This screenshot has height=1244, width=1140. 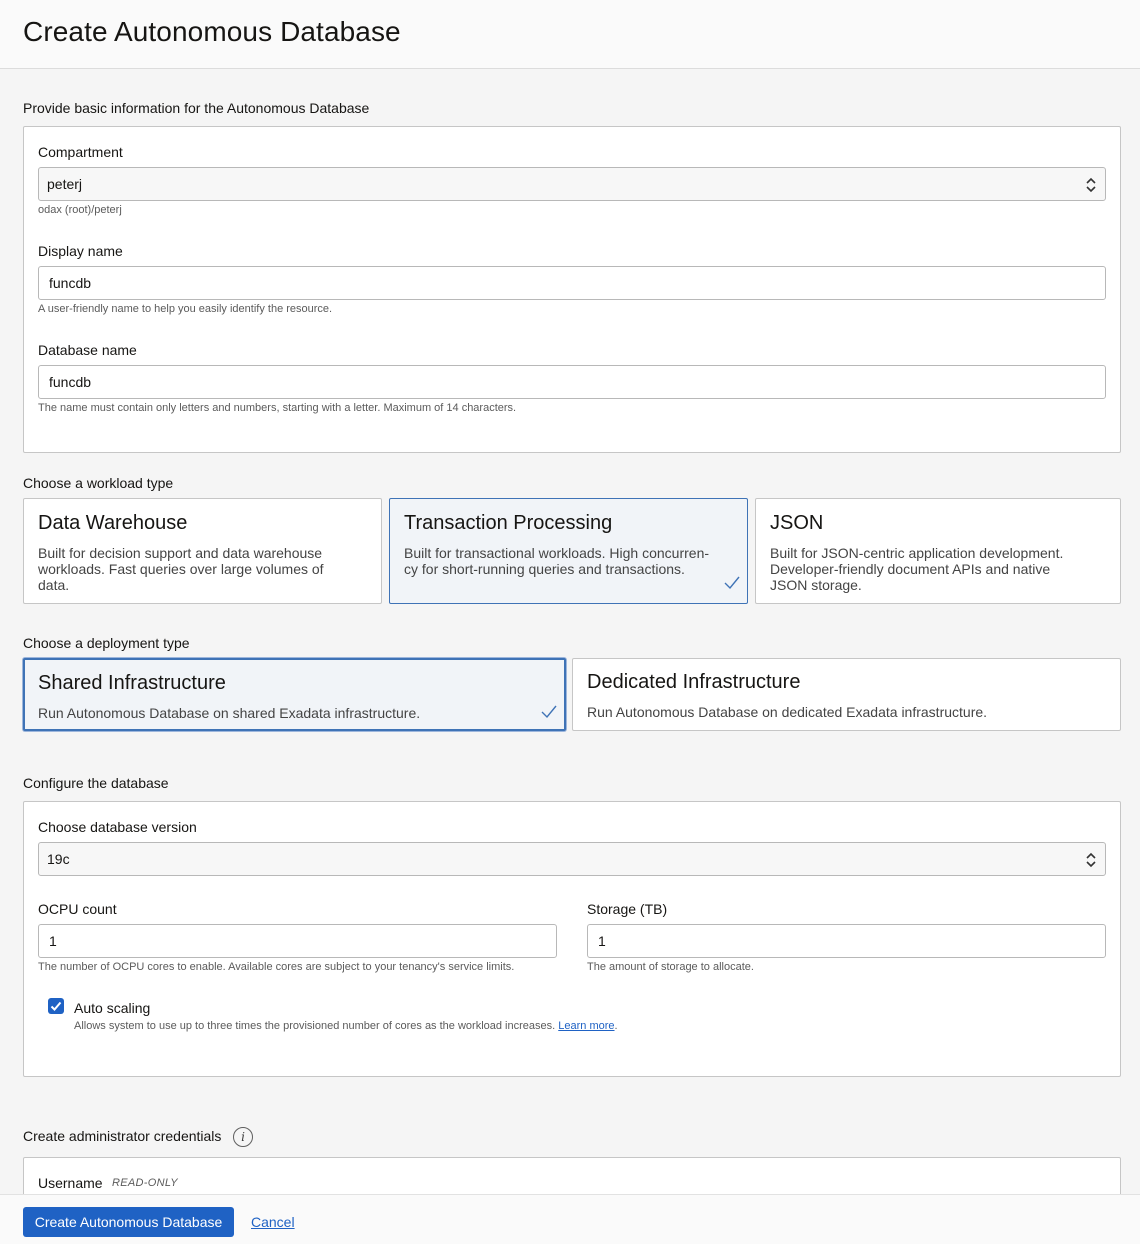 What do you see at coordinates (616, 1026) in the screenshot?
I see `help-period: .` at bounding box center [616, 1026].